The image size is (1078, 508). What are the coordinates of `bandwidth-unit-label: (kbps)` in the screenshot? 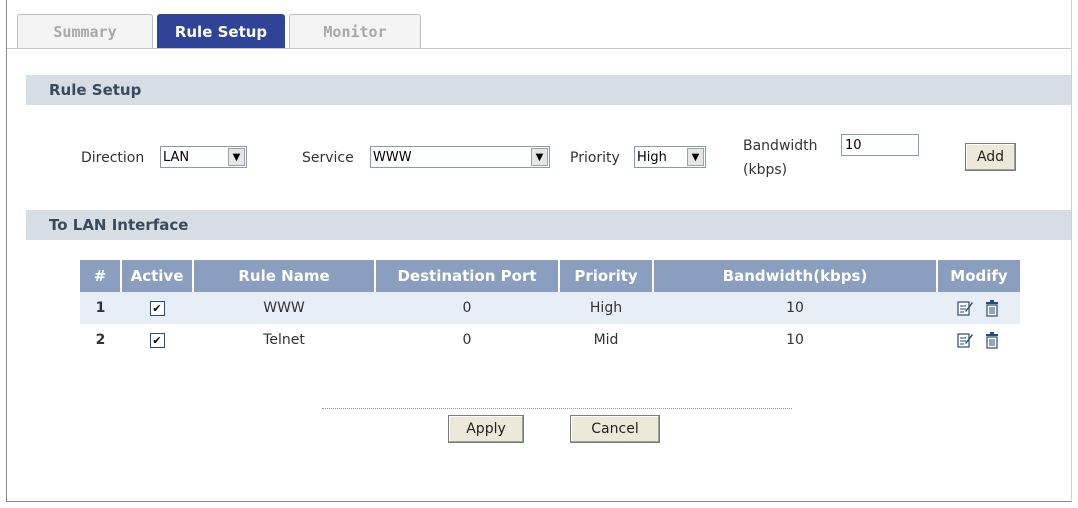 It's located at (765, 170).